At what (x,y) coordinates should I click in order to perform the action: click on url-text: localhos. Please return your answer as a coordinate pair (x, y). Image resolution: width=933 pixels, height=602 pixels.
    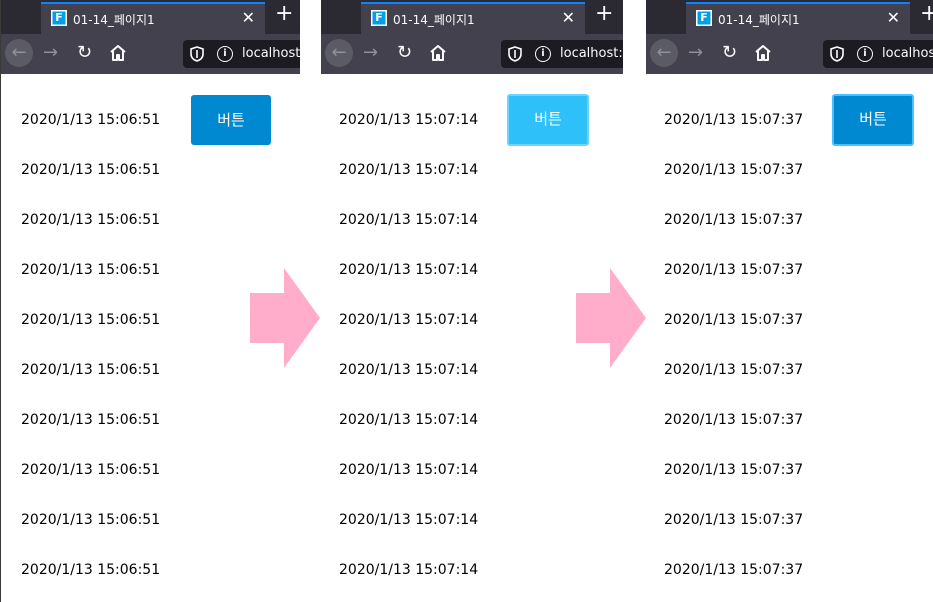
    Looking at the image, I should click on (907, 53).